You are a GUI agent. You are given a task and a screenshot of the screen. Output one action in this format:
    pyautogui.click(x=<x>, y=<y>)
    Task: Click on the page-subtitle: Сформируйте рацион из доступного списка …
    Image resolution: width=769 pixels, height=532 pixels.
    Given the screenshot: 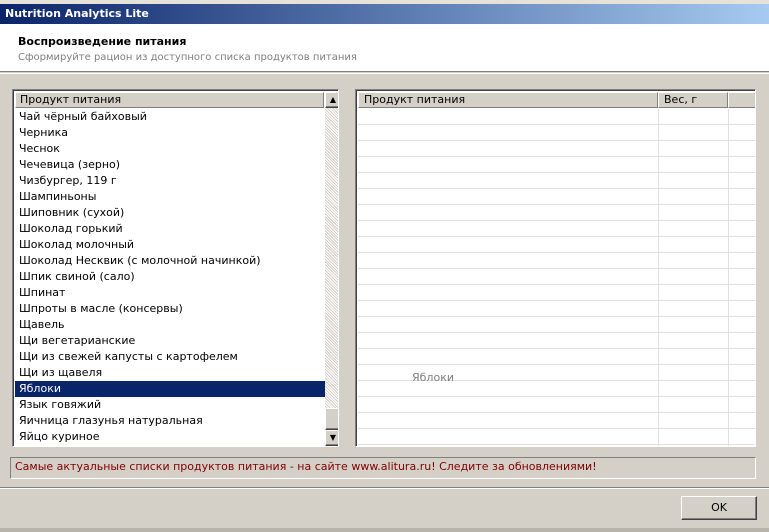 What is the action you would take?
    pyautogui.click(x=187, y=57)
    